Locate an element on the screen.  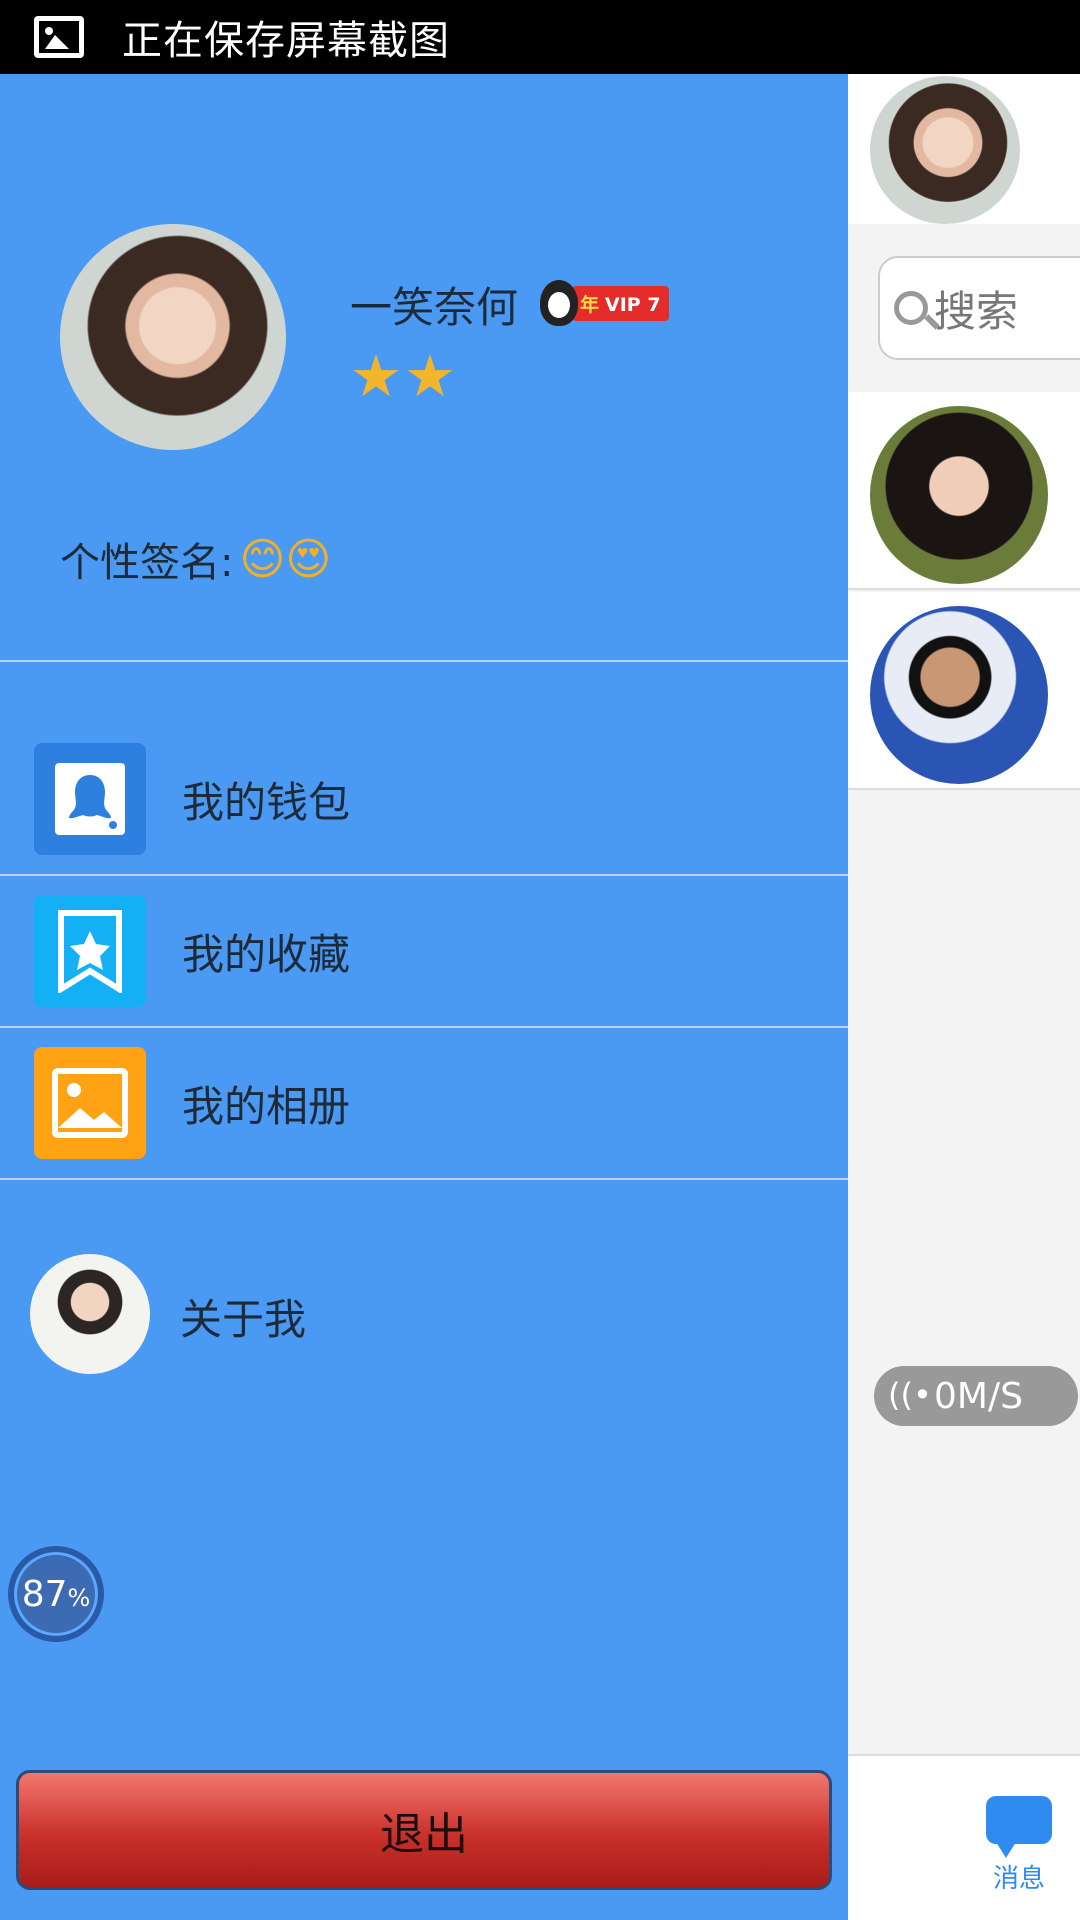
menu-label: 我的相册 is located at coordinates (266, 1106).